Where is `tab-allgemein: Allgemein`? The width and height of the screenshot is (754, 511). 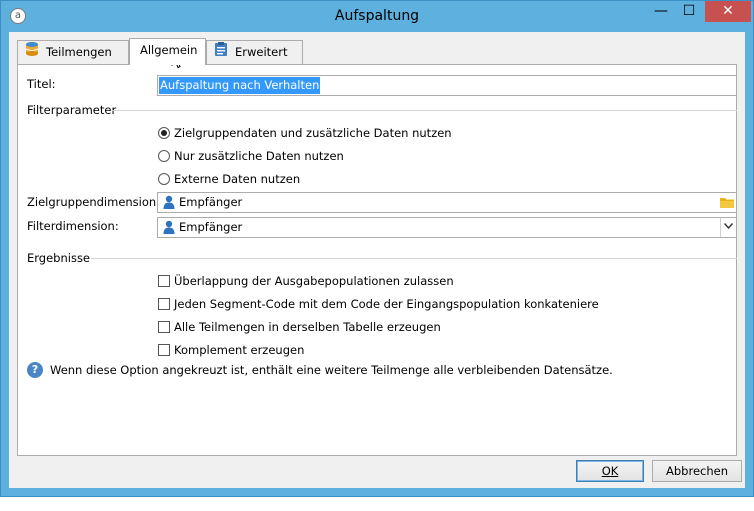
tab-allgemein: Allgemein is located at coordinates (167, 51).